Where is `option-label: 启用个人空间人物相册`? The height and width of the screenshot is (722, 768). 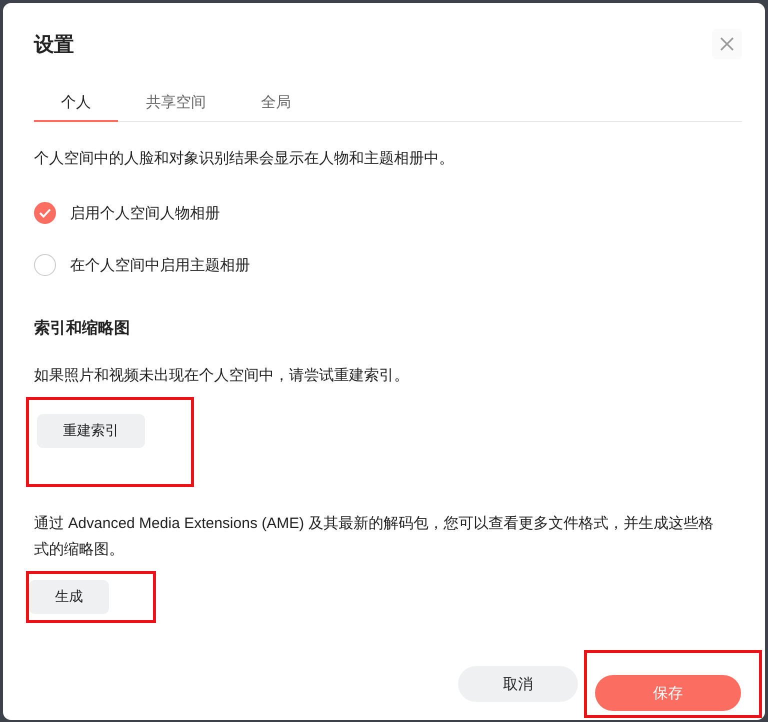 option-label: 启用个人空间人物相册 is located at coordinates (145, 213).